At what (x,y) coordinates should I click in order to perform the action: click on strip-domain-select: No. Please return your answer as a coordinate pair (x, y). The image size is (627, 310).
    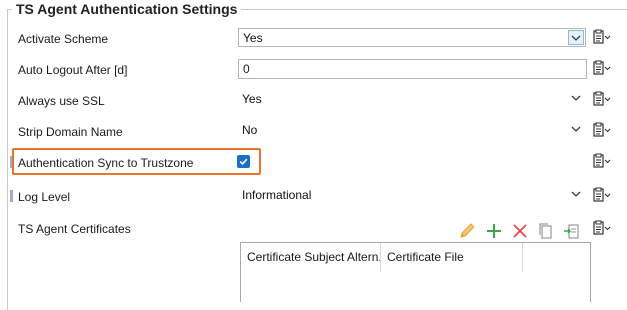
    Looking at the image, I should click on (412, 130).